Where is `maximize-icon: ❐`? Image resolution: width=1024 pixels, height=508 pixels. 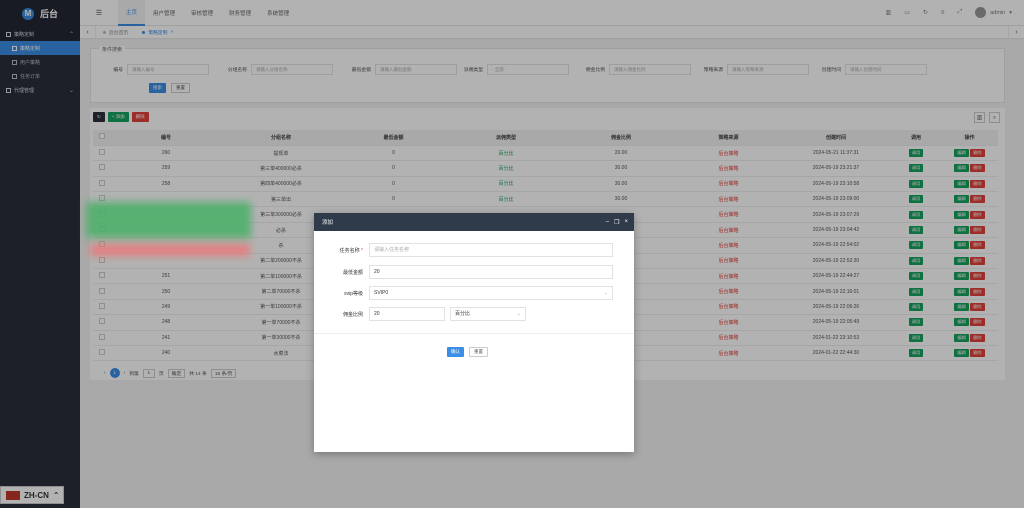
maximize-icon: ❐ is located at coordinates (616, 222).